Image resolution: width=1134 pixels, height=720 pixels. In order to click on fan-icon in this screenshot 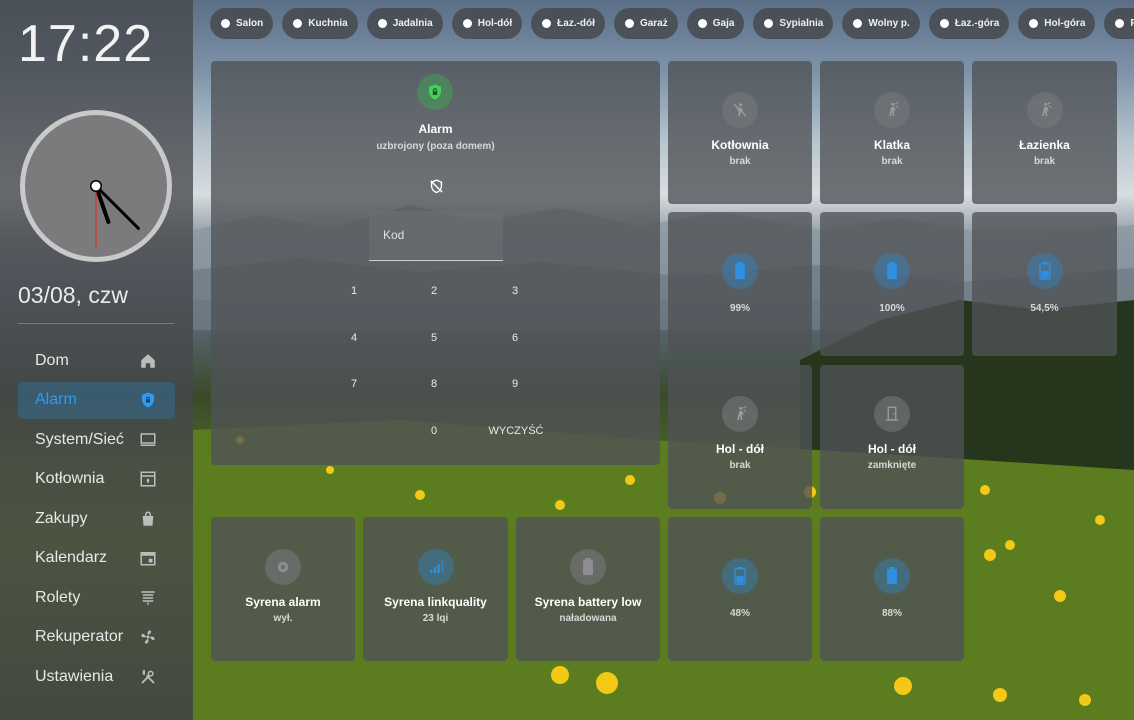, I will do `click(148, 637)`.